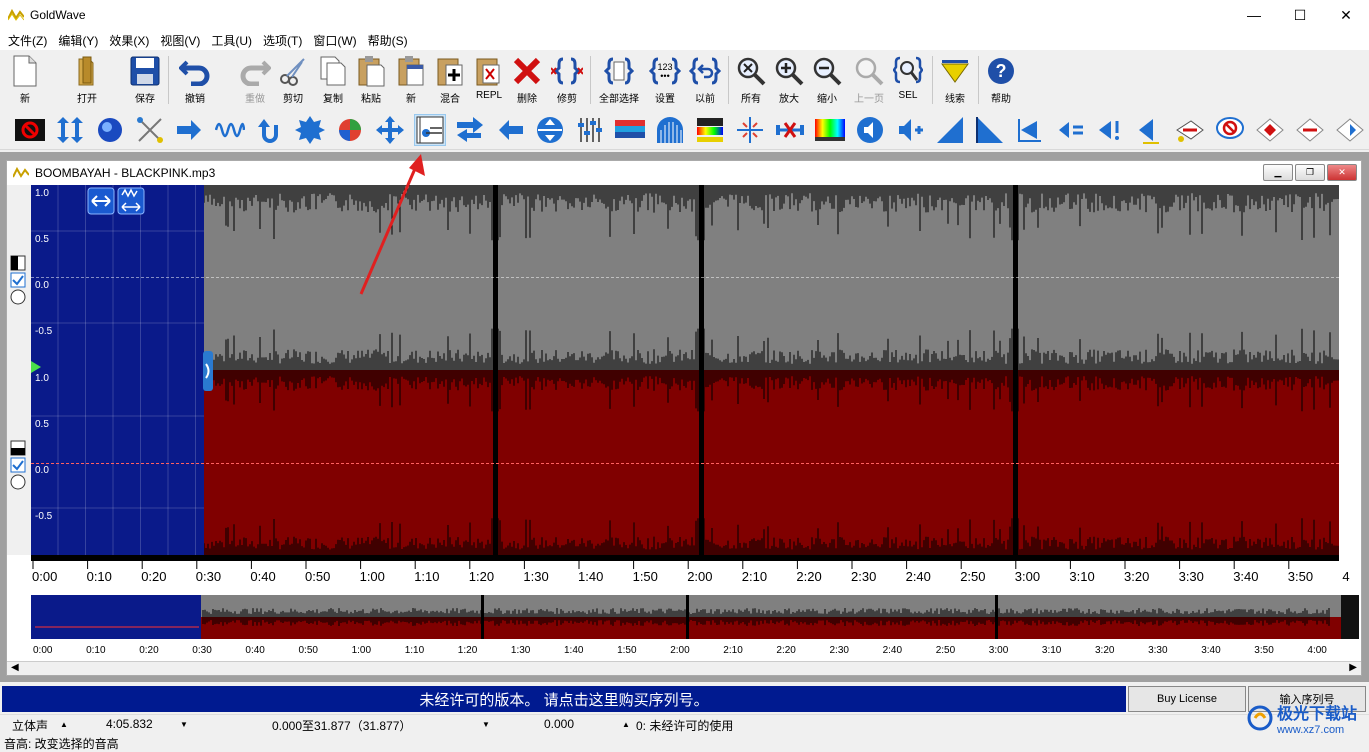 This screenshot has height=752, width=1369. Describe the element at coordinates (450, 81) in the screenshot. I see `mix-button: 混合` at that location.